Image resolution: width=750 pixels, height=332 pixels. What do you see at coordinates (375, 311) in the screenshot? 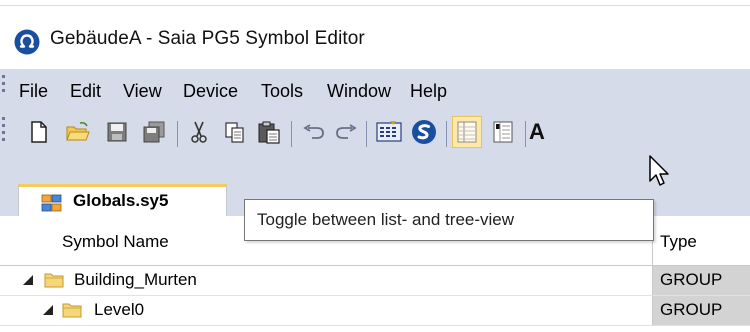
I see `table-row: Level0 GROUP` at bounding box center [375, 311].